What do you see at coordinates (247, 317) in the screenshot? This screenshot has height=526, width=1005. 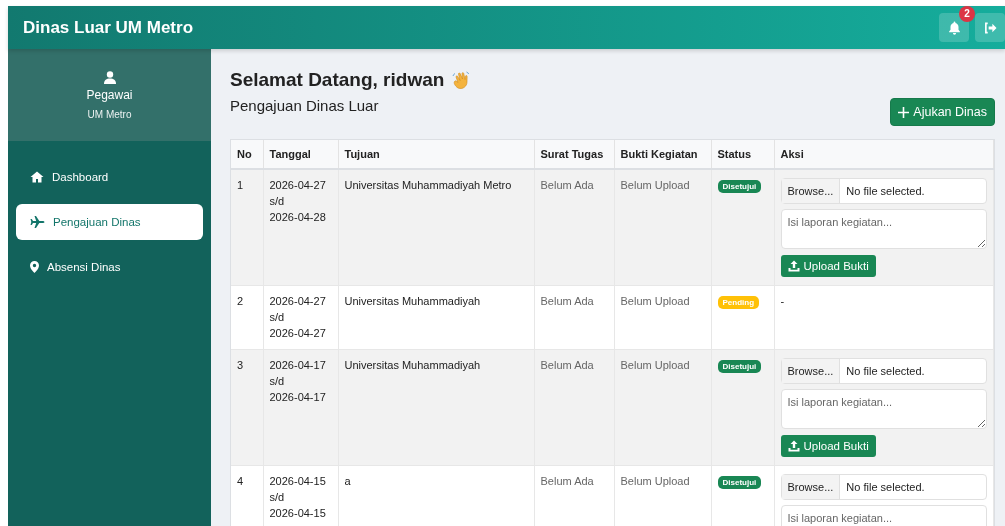 I see `table-cell: 2` at bounding box center [247, 317].